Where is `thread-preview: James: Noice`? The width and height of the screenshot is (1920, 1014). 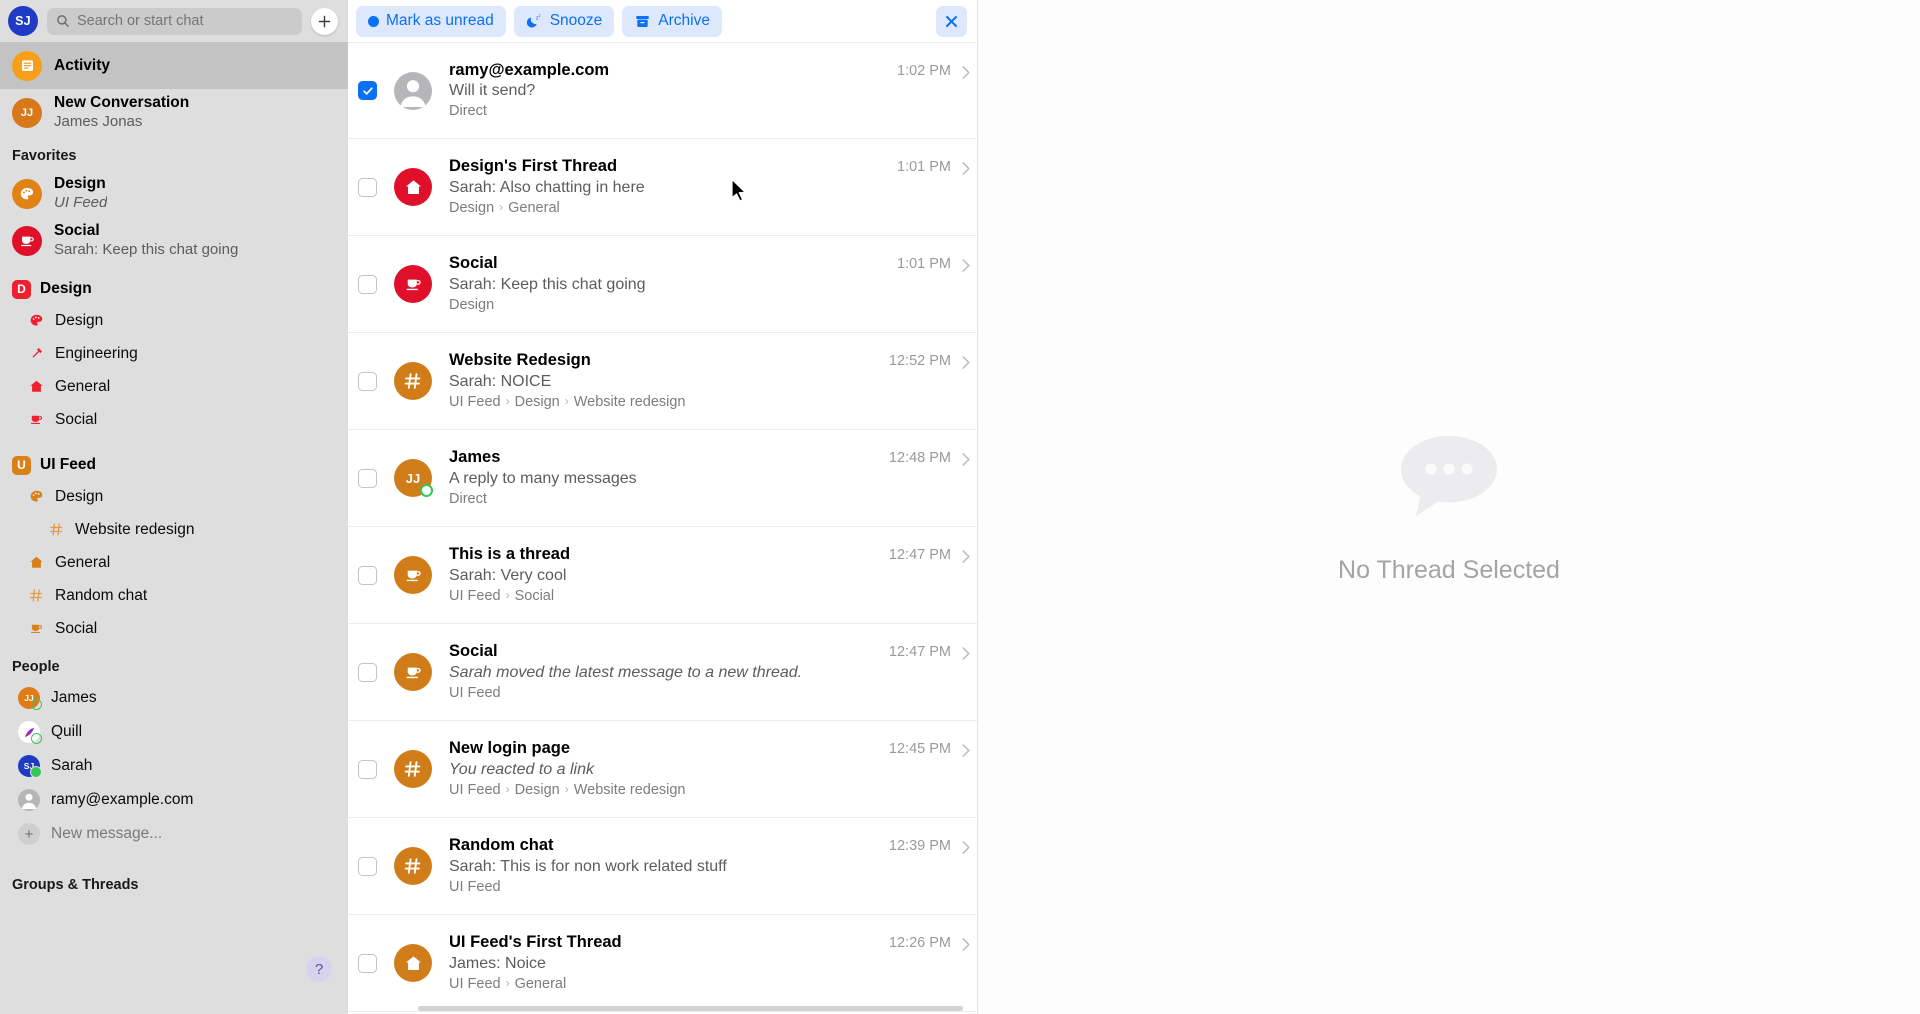
thread-preview: James: Noice is located at coordinates (497, 963).